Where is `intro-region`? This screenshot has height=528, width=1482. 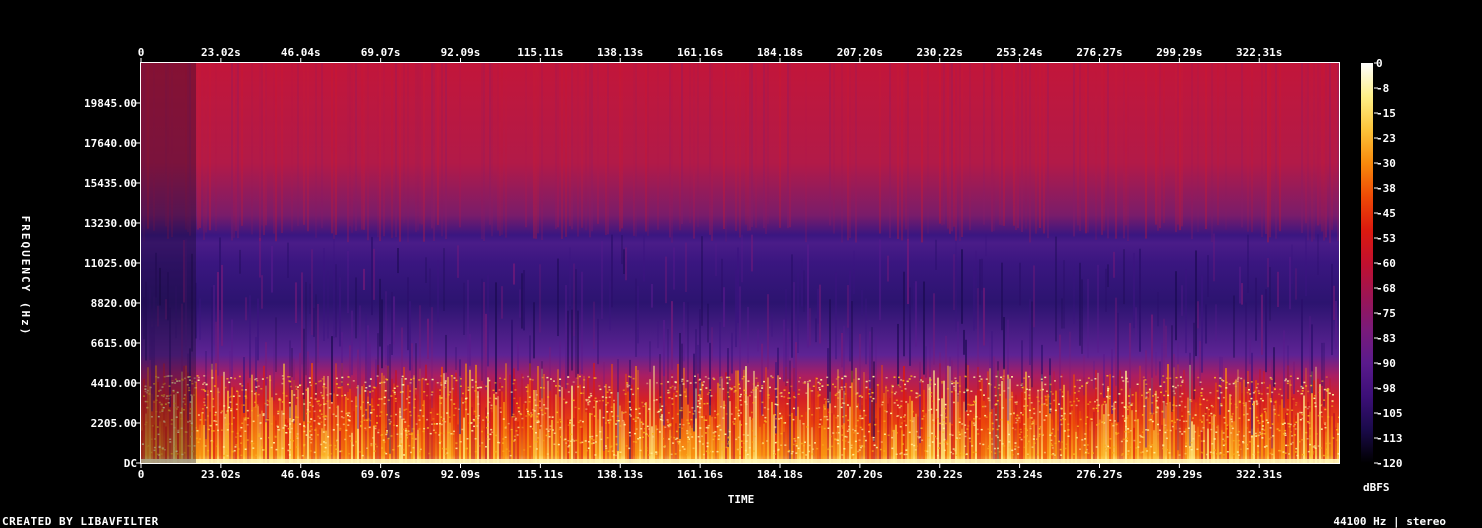 intro-region is located at coordinates (168, 263).